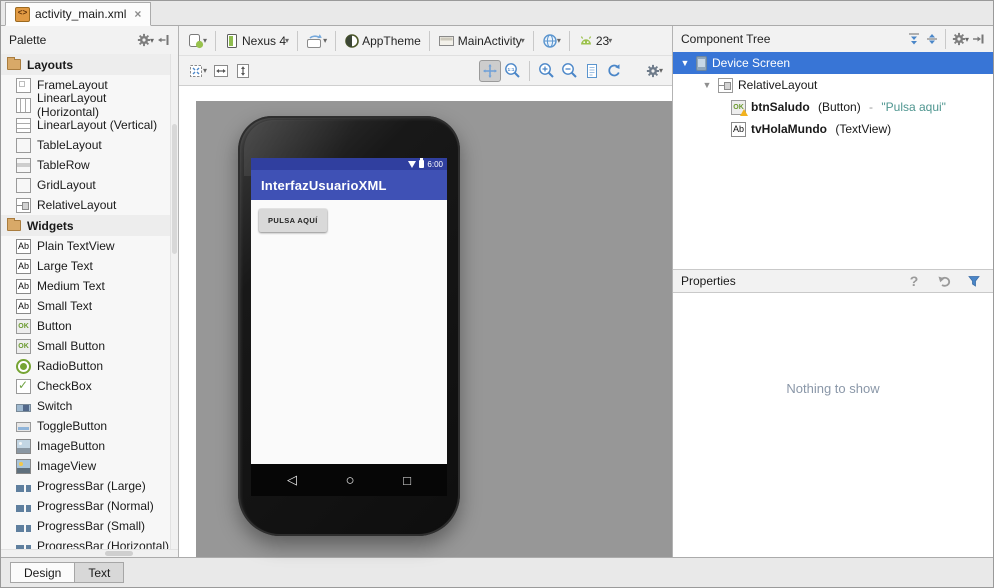 Image resolution: width=994 pixels, height=588 pixels. Describe the element at coordinates (85, 466) in the screenshot. I see `palette-item-imageview: ImageView` at that location.